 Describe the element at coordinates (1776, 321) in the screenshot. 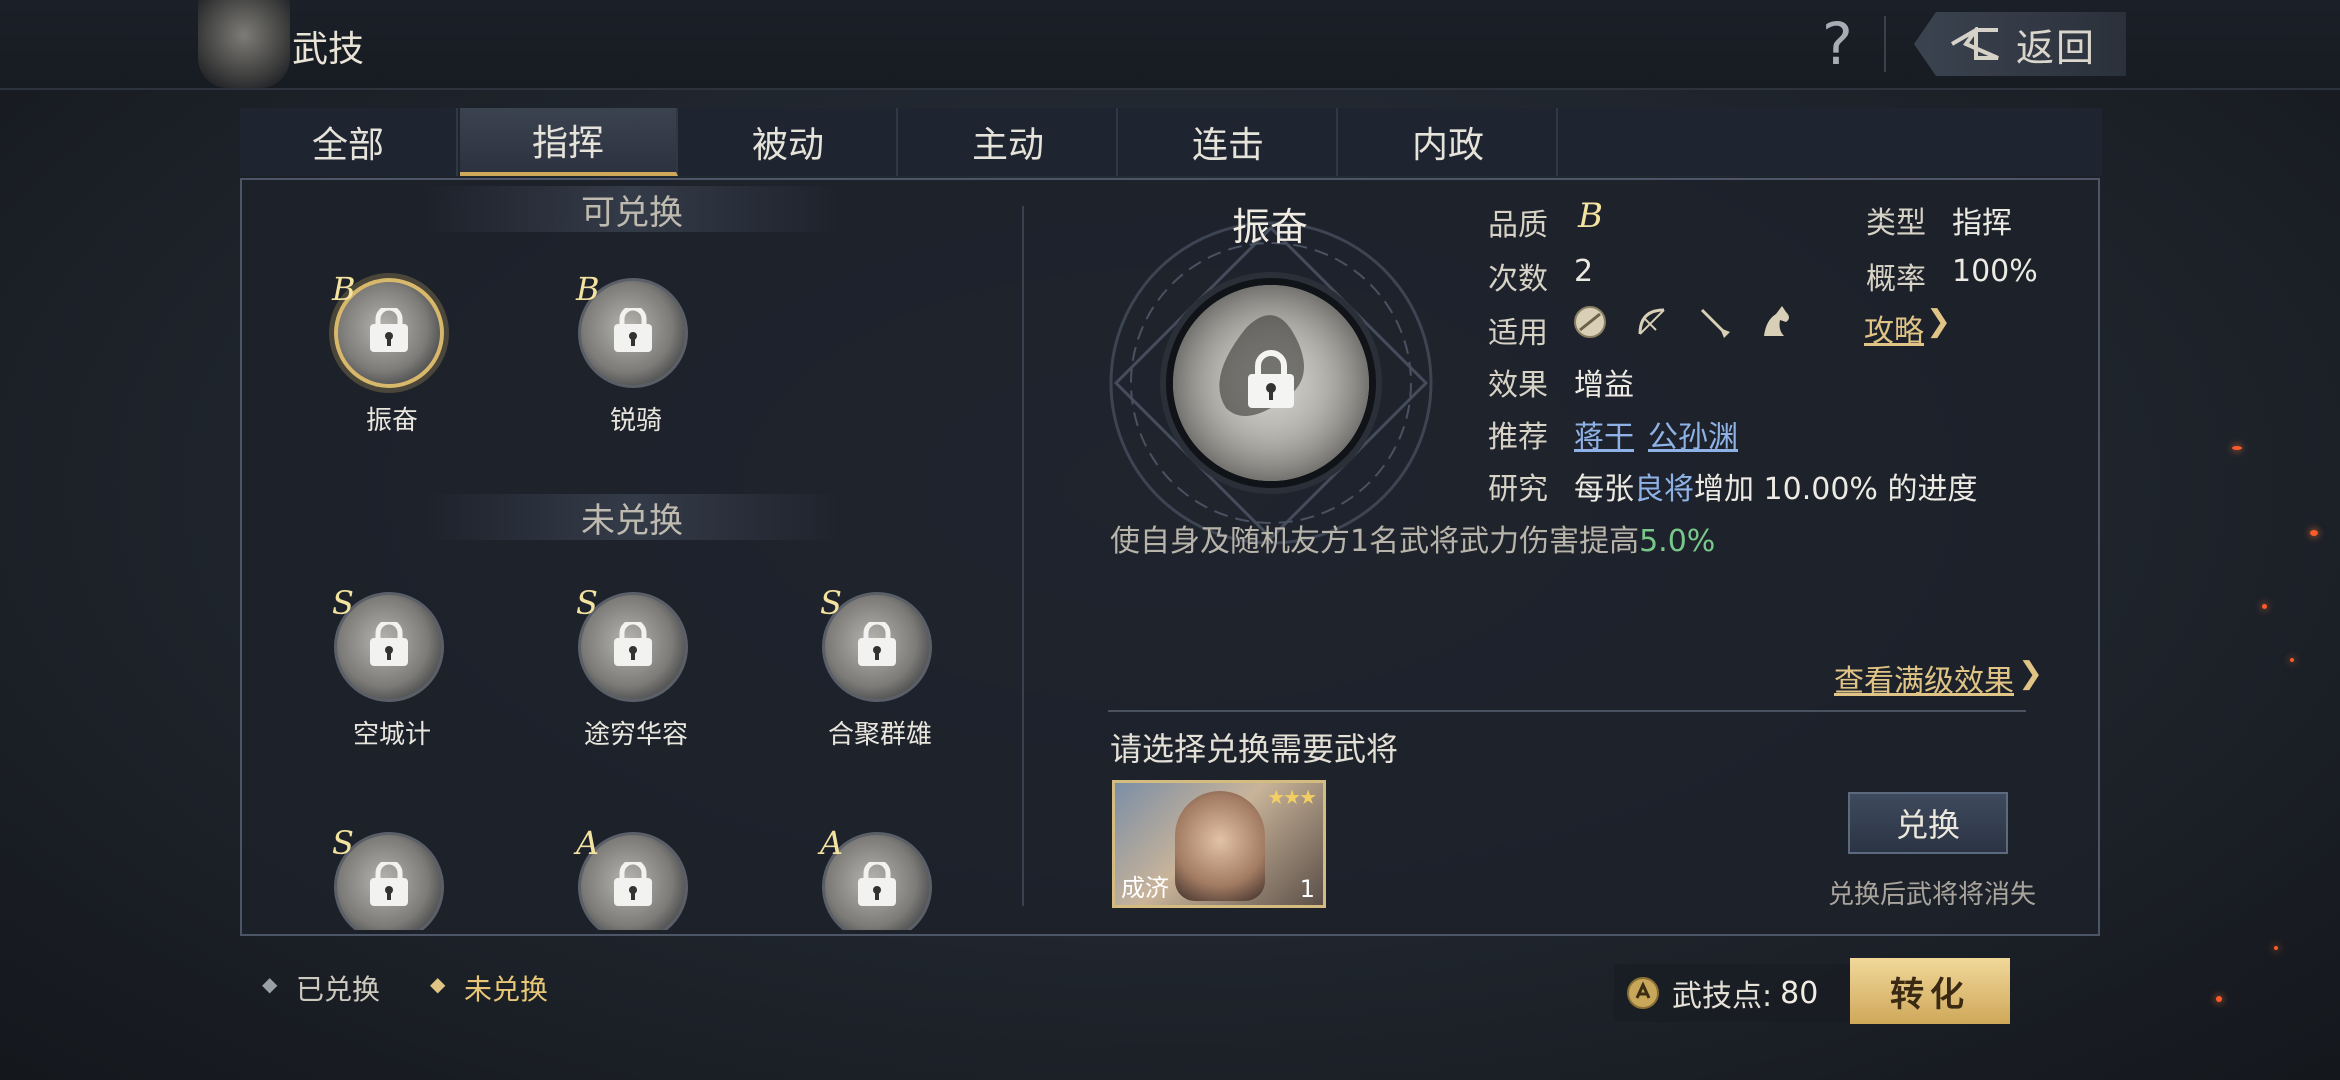

I see `horse-icon` at that location.